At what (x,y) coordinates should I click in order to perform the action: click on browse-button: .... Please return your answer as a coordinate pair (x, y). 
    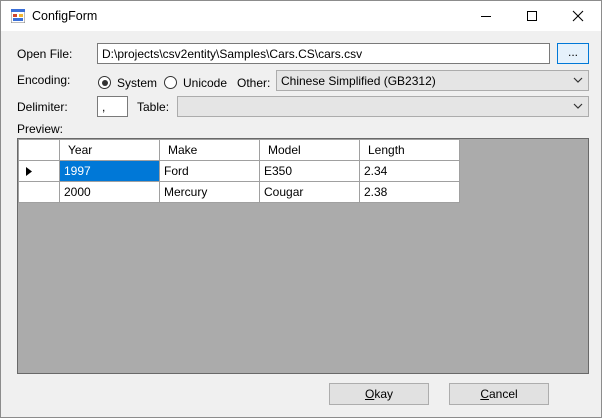
    Looking at the image, I should click on (573, 53).